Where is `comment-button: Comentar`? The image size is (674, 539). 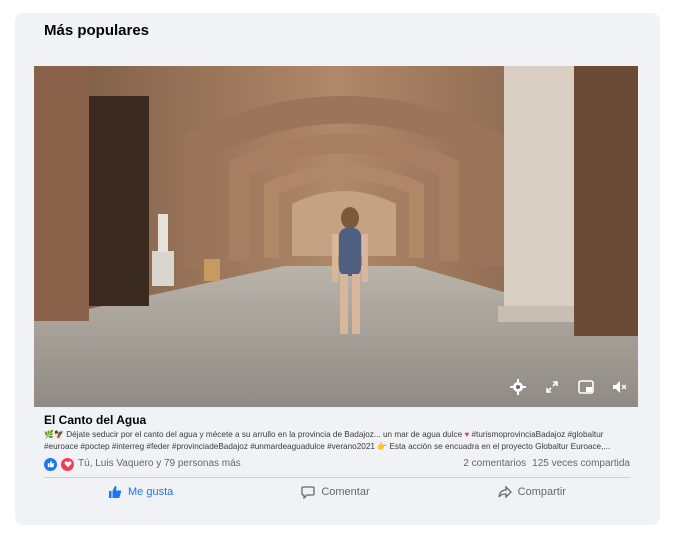 comment-button: Comentar is located at coordinates (335, 492).